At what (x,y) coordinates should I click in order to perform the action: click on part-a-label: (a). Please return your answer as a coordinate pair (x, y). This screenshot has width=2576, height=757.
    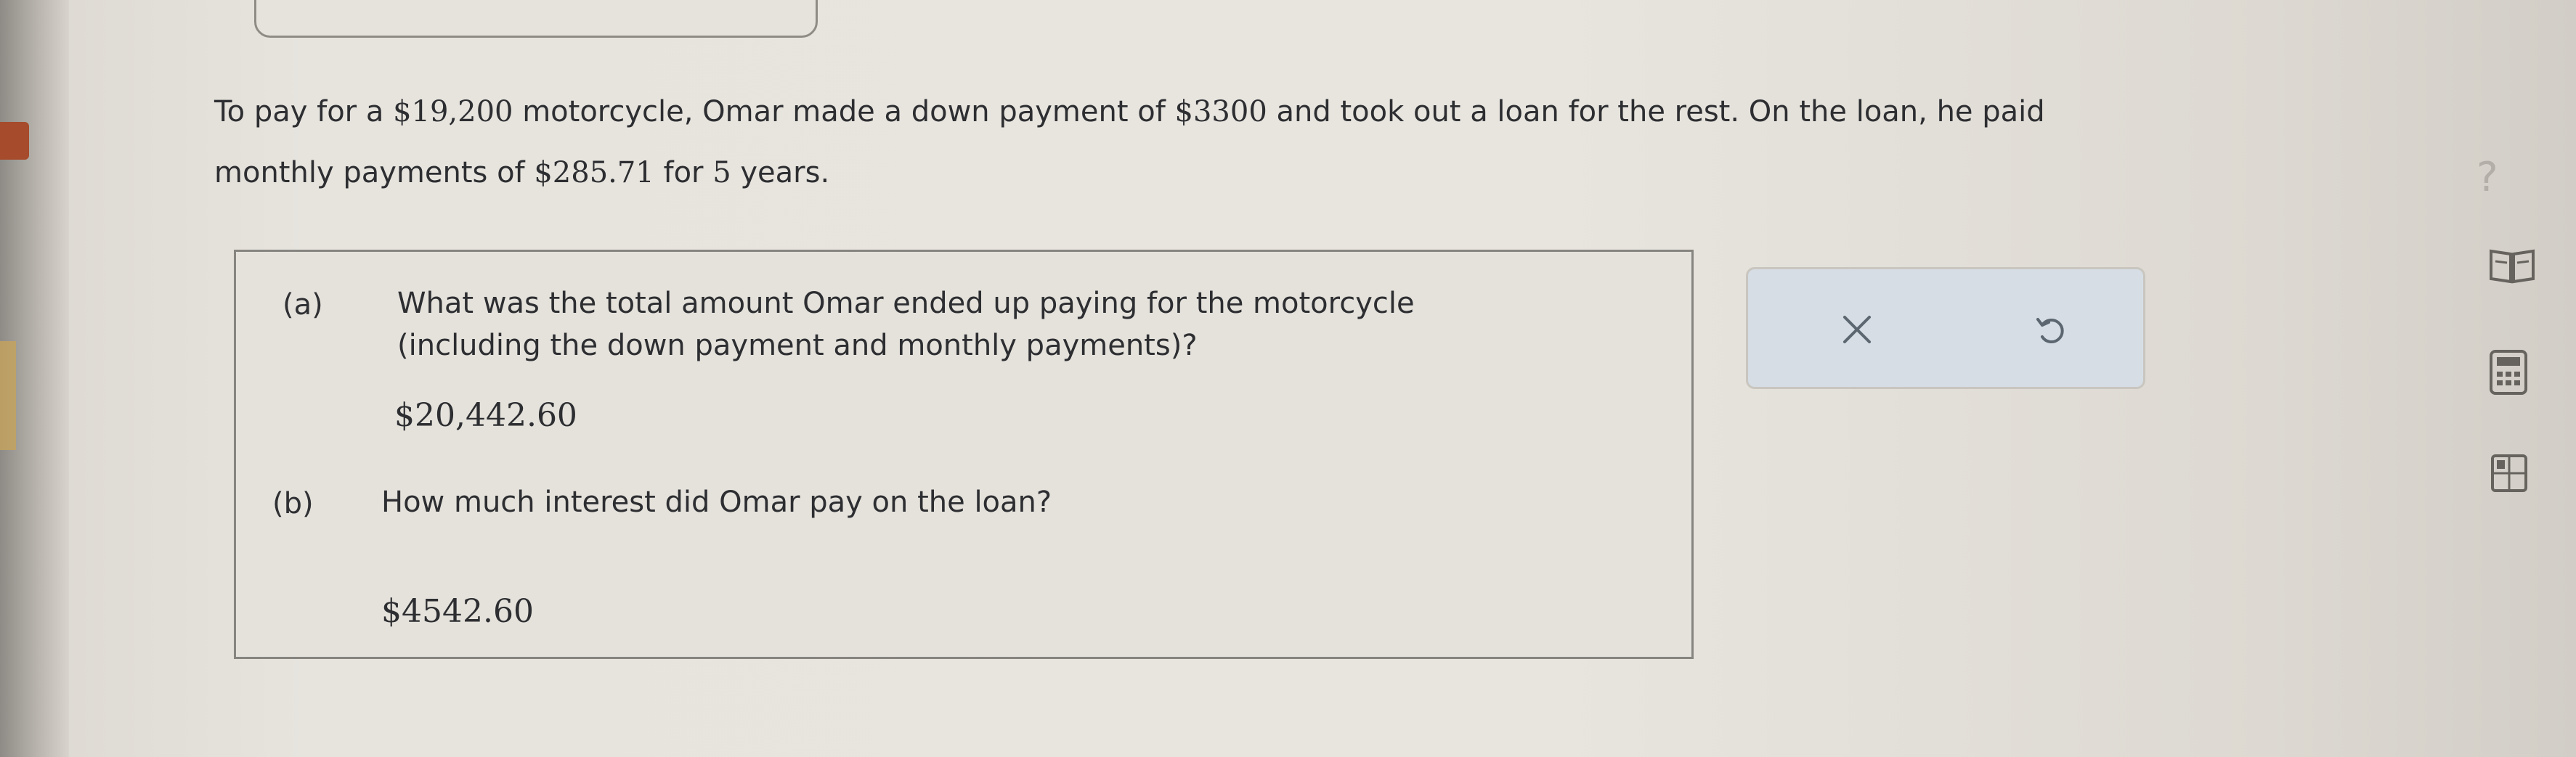
    Looking at the image, I should click on (303, 305).